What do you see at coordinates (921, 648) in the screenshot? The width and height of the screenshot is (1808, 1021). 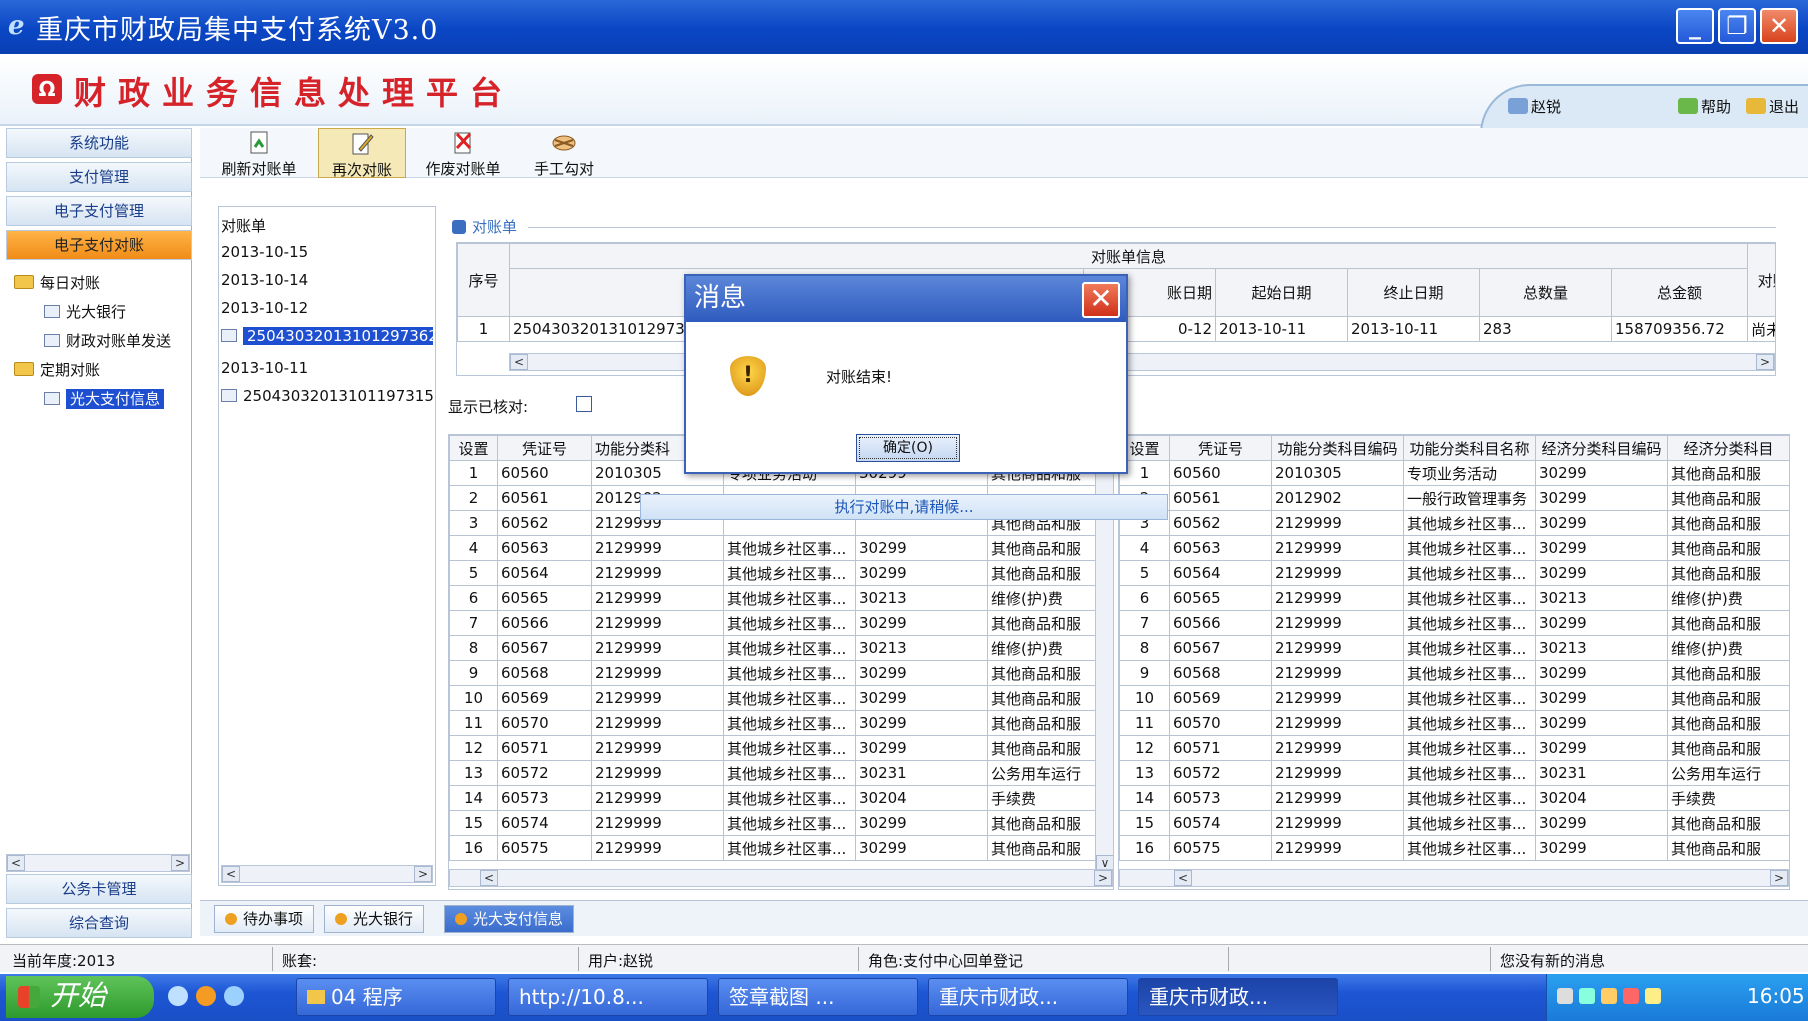 I see `cell: 30213` at bounding box center [921, 648].